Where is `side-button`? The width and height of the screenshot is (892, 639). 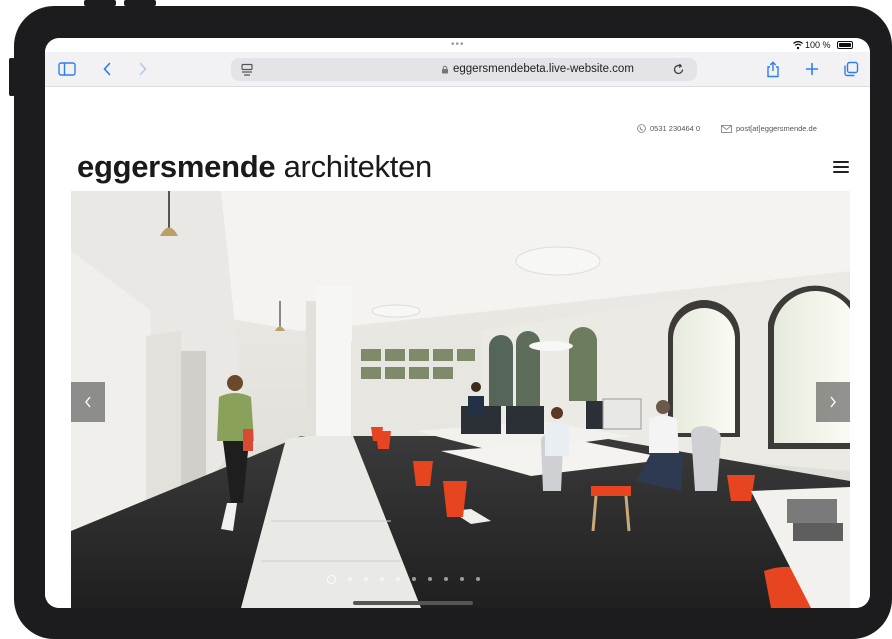
side-button is located at coordinates (12, 77).